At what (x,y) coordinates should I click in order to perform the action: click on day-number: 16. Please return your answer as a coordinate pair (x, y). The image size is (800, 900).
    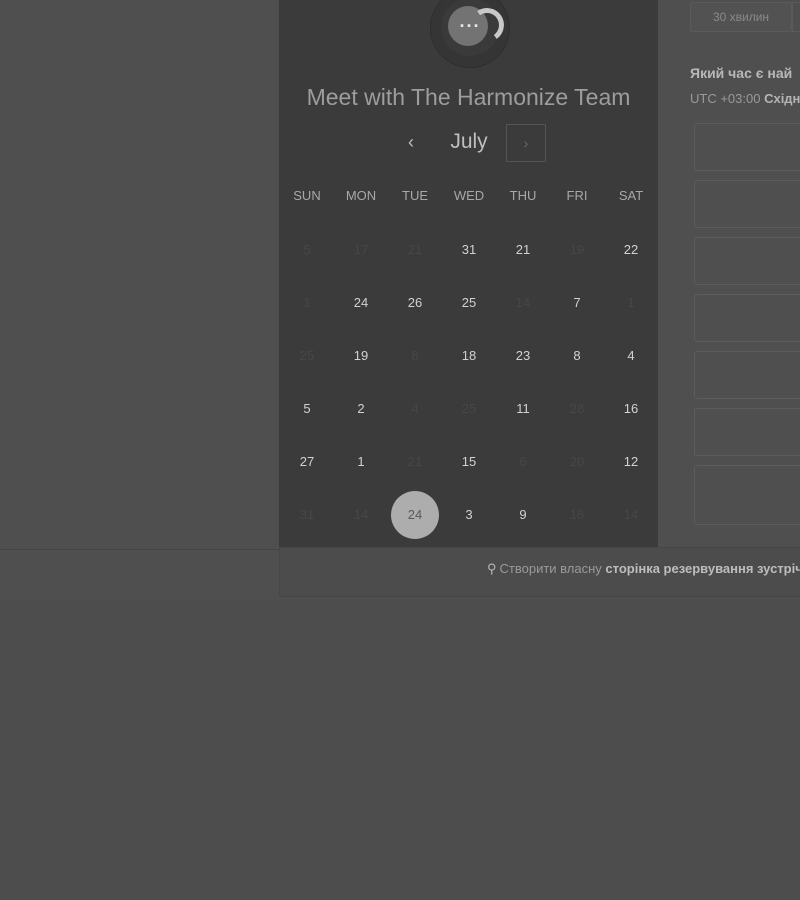
    Looking at the image, I should click on (631, 408).